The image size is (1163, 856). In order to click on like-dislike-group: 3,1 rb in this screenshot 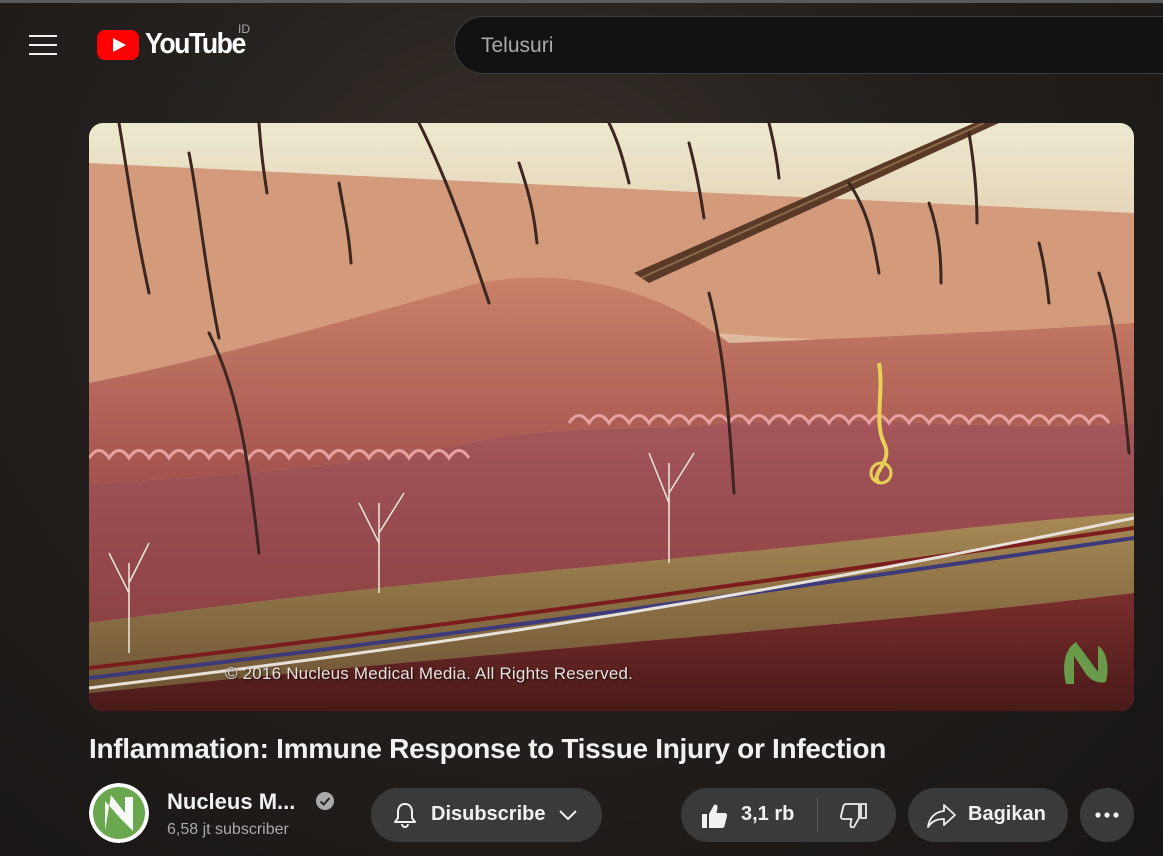, I will do `click(788, 815)`.